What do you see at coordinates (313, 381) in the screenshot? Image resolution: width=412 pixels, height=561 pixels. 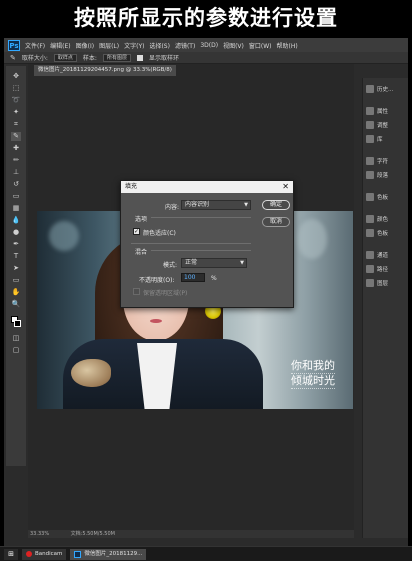 I see `overlay-line-2: 倾城时光` at bounding box center [313, 381].